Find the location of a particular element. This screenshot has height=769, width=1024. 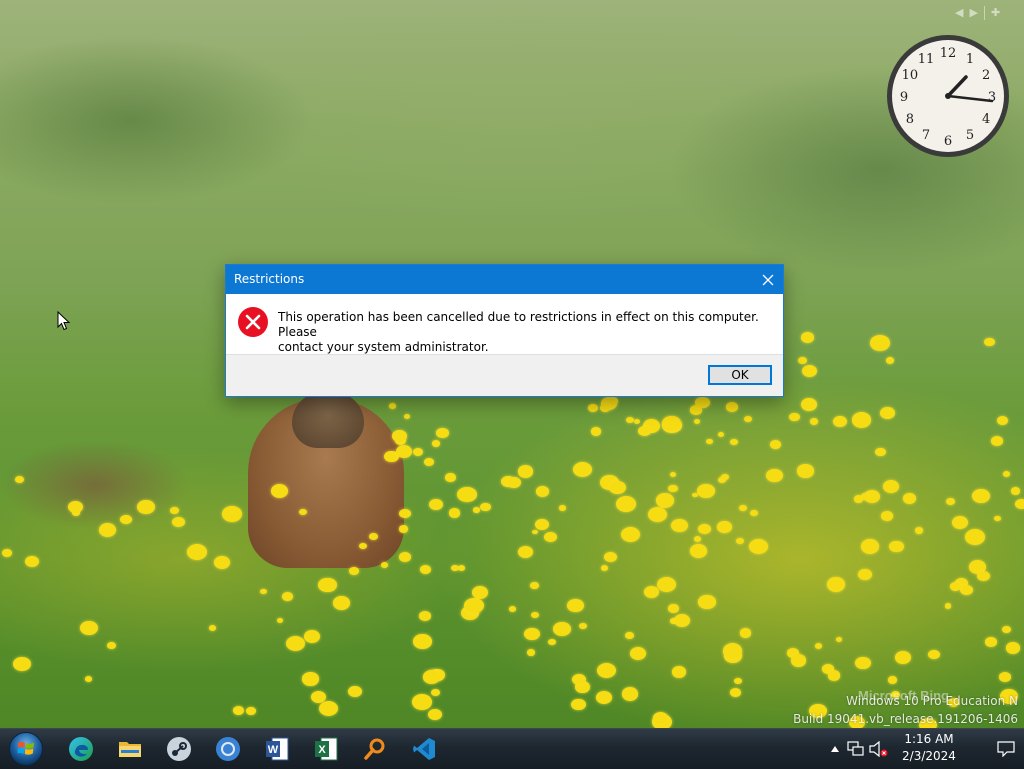

taskbar-word-button: W is located at coordinates (277, 749).